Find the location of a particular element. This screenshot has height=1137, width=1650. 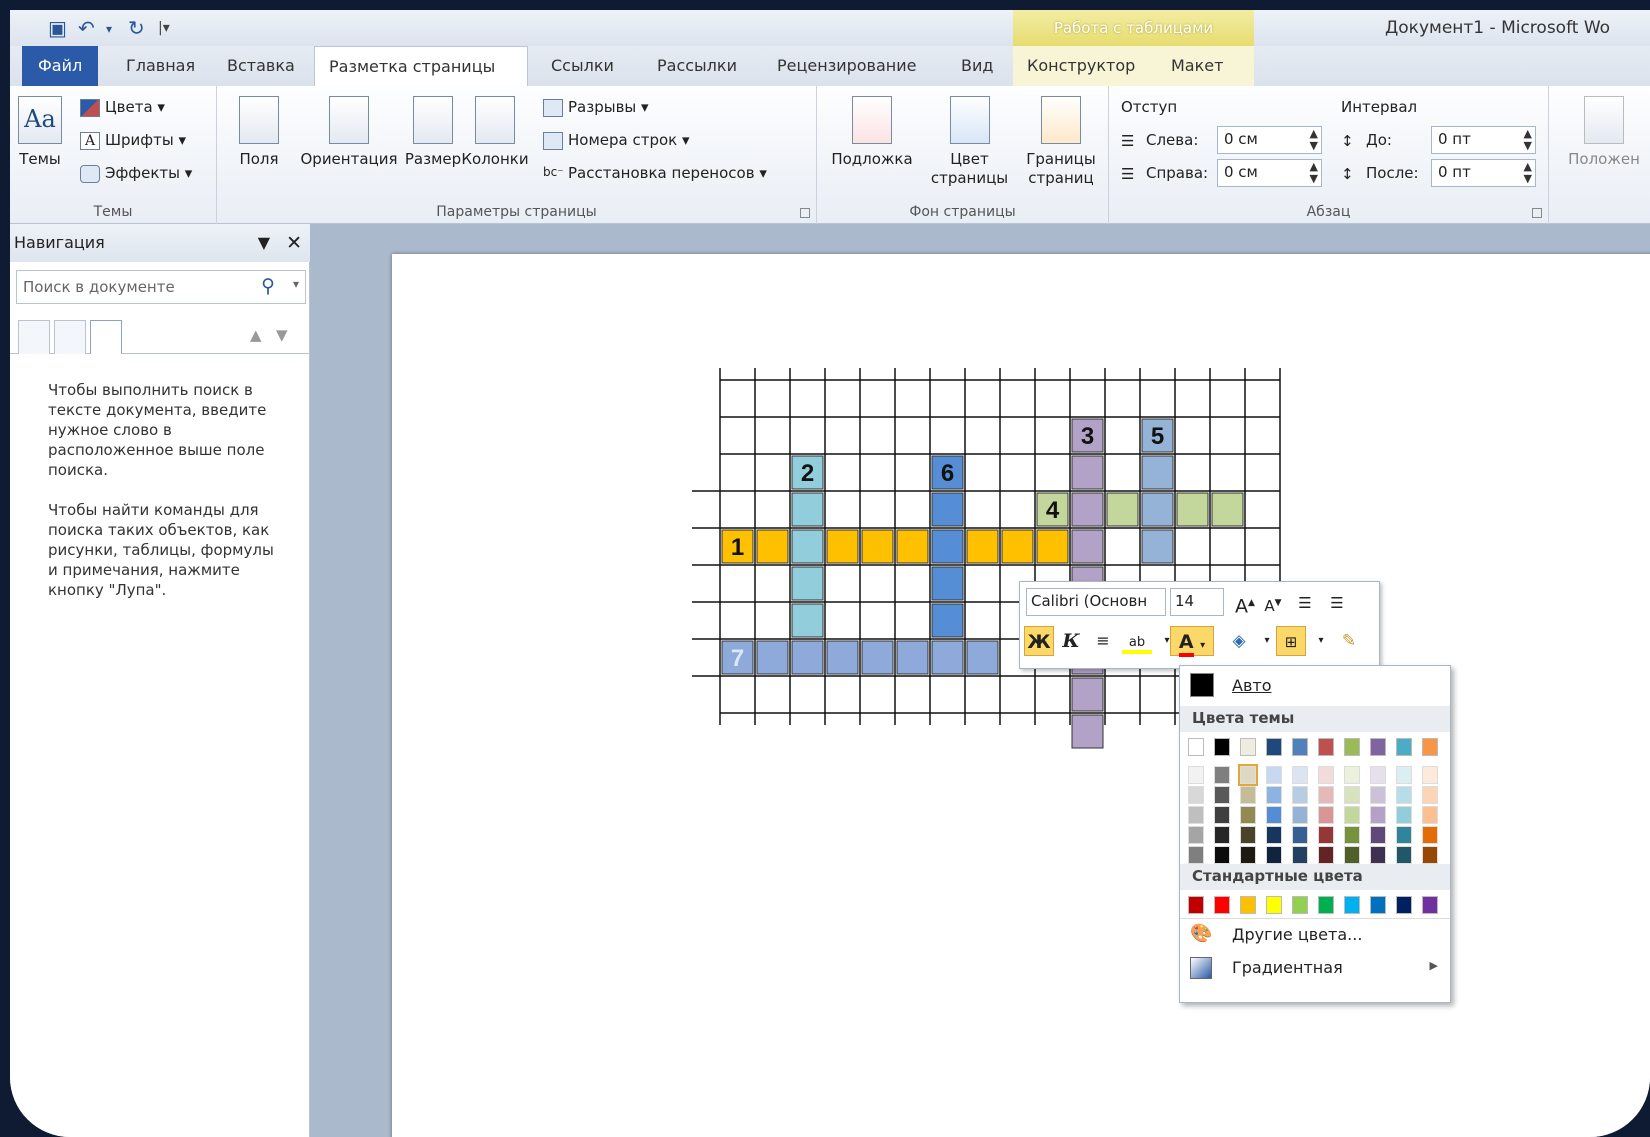

format-painter-icon: ✎ is located at coordinates (1349, 641).